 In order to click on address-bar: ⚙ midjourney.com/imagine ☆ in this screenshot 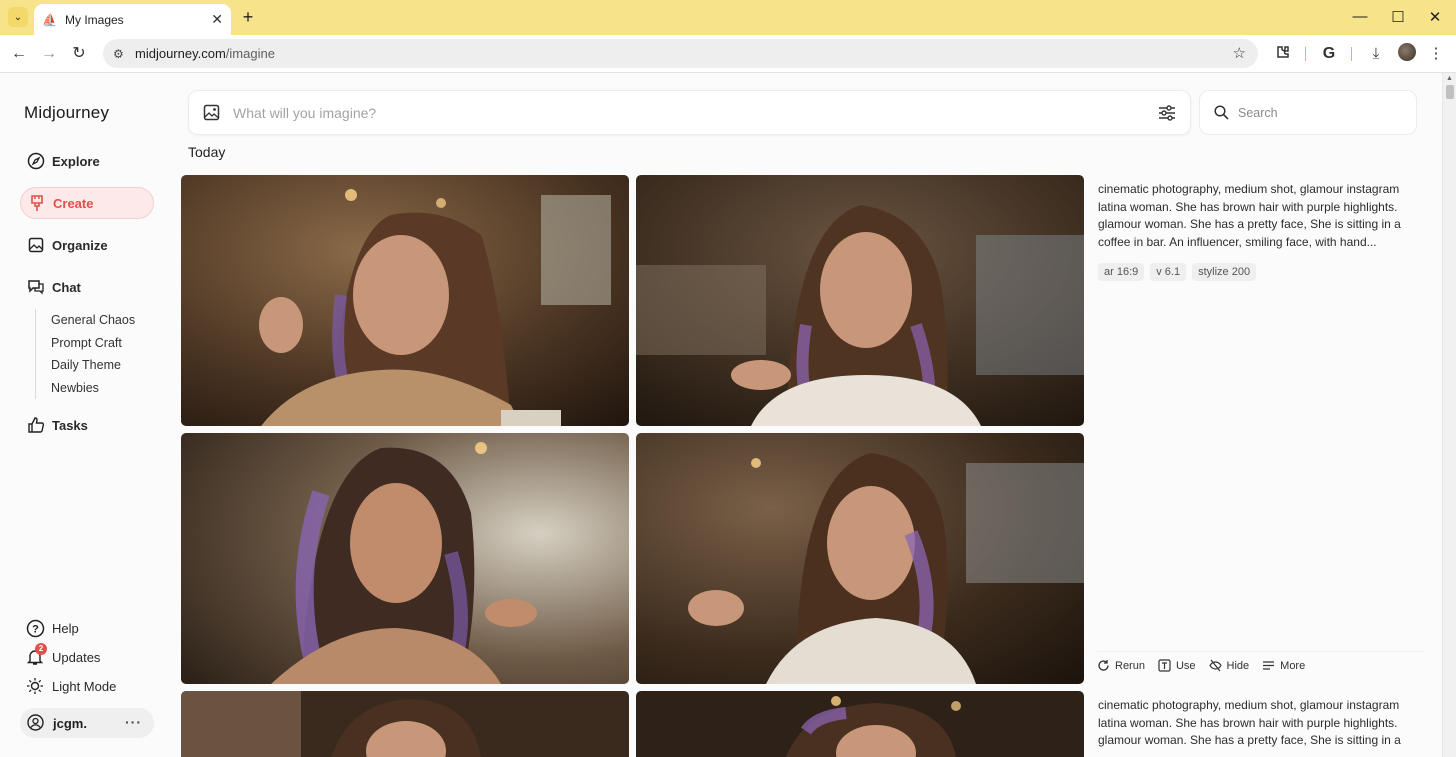, I will do `click(680, 53)`.